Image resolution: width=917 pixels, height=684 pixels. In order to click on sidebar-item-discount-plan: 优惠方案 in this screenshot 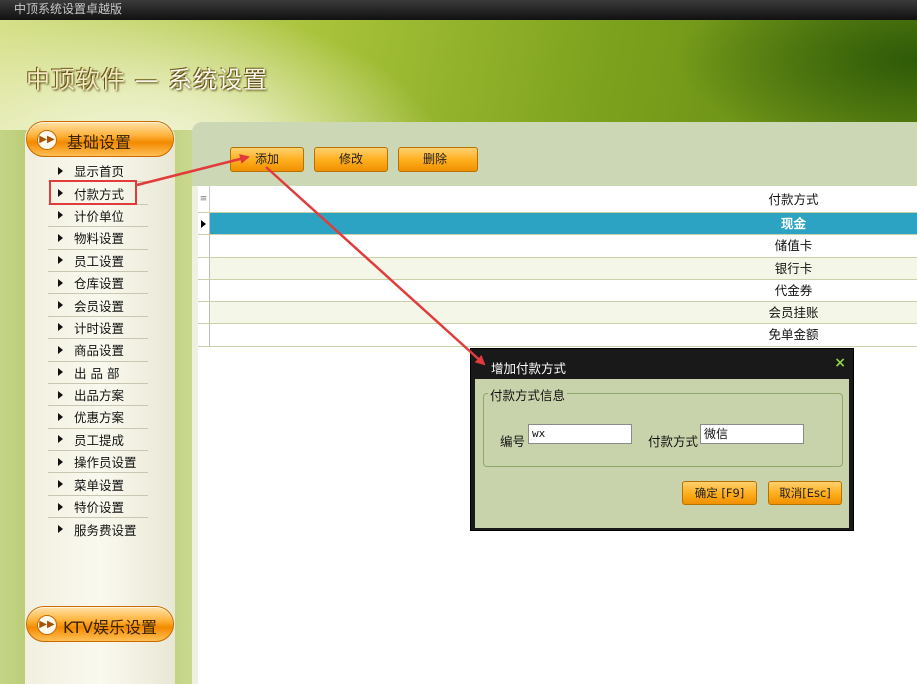, I will do `click(98, 417)`.